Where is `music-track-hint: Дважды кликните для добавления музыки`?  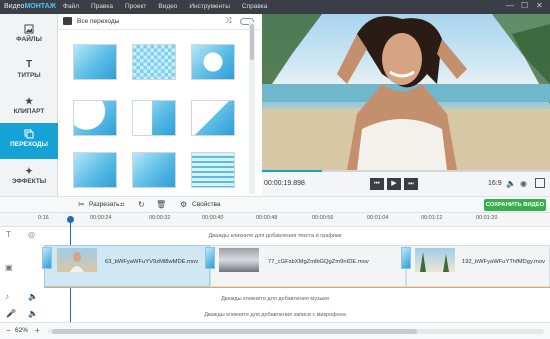 music-track-hint: Дважды кликните для добавления музыки is located at coordinates (275, 299).